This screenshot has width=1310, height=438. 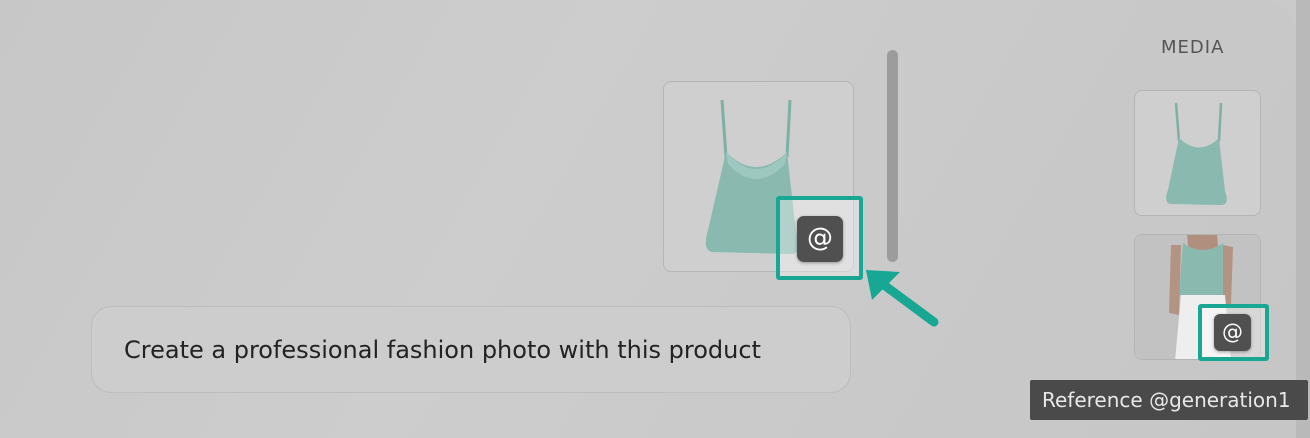 I want to click on camisole-thumbnail, so click(x=1196, y=153).